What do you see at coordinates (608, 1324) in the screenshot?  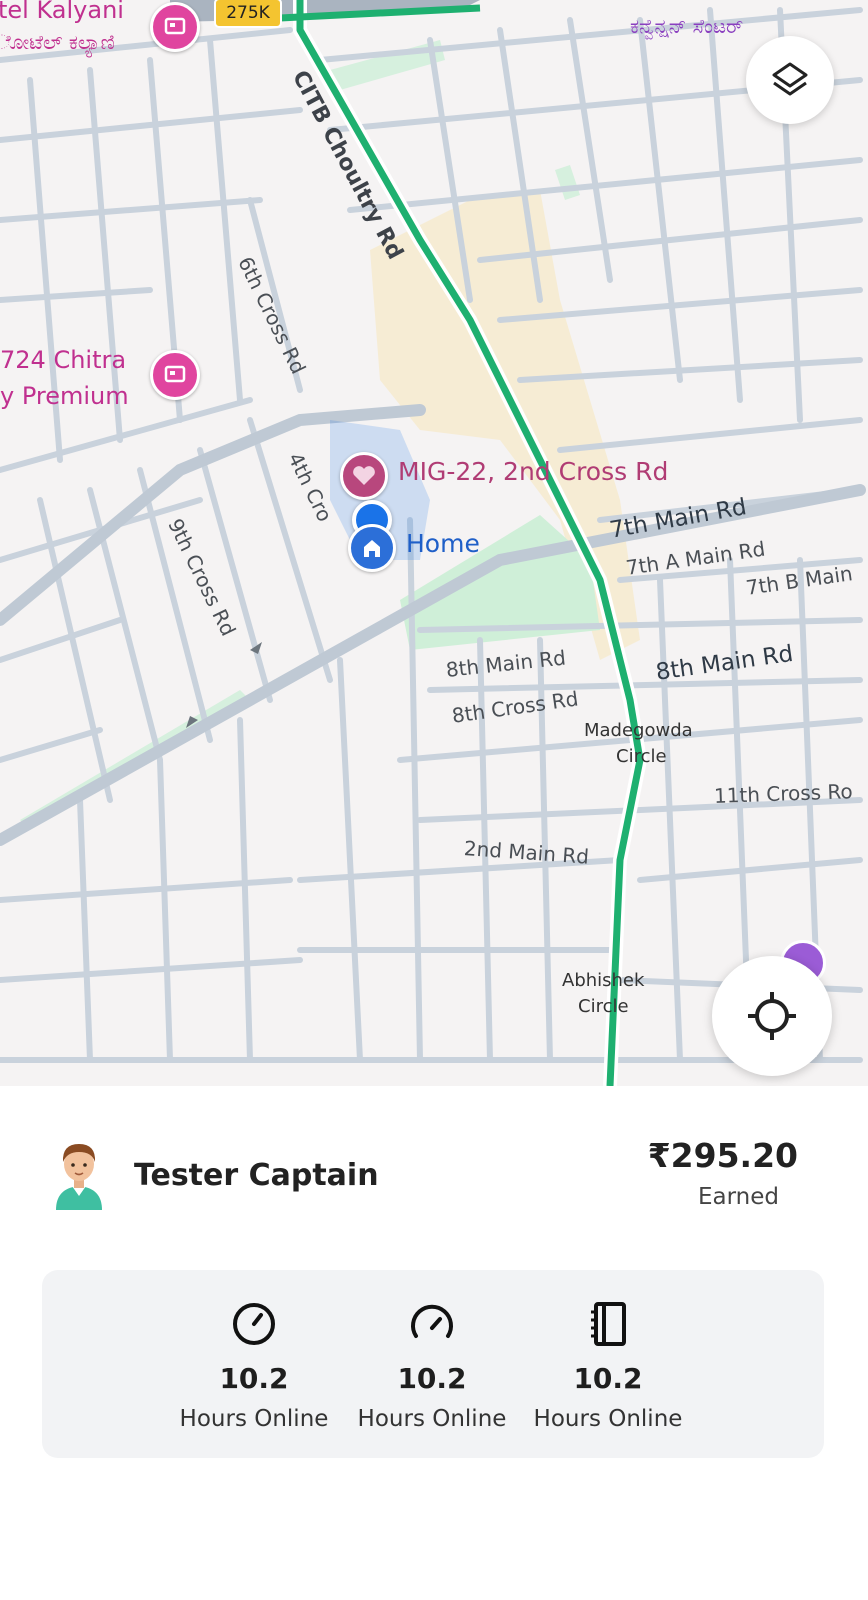 I see `logbook-icon` at bounding box center [608, 1324].